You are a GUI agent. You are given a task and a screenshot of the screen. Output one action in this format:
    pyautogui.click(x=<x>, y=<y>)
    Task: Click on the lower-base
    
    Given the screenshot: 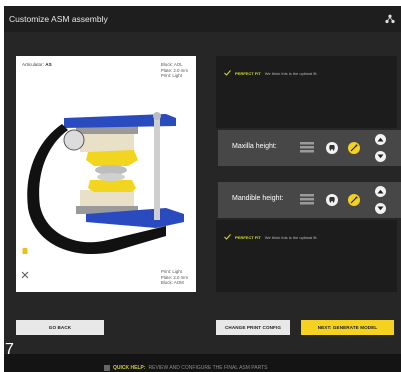 What is the action you would take?
    pyautogui.click(x=107, y=198)
    